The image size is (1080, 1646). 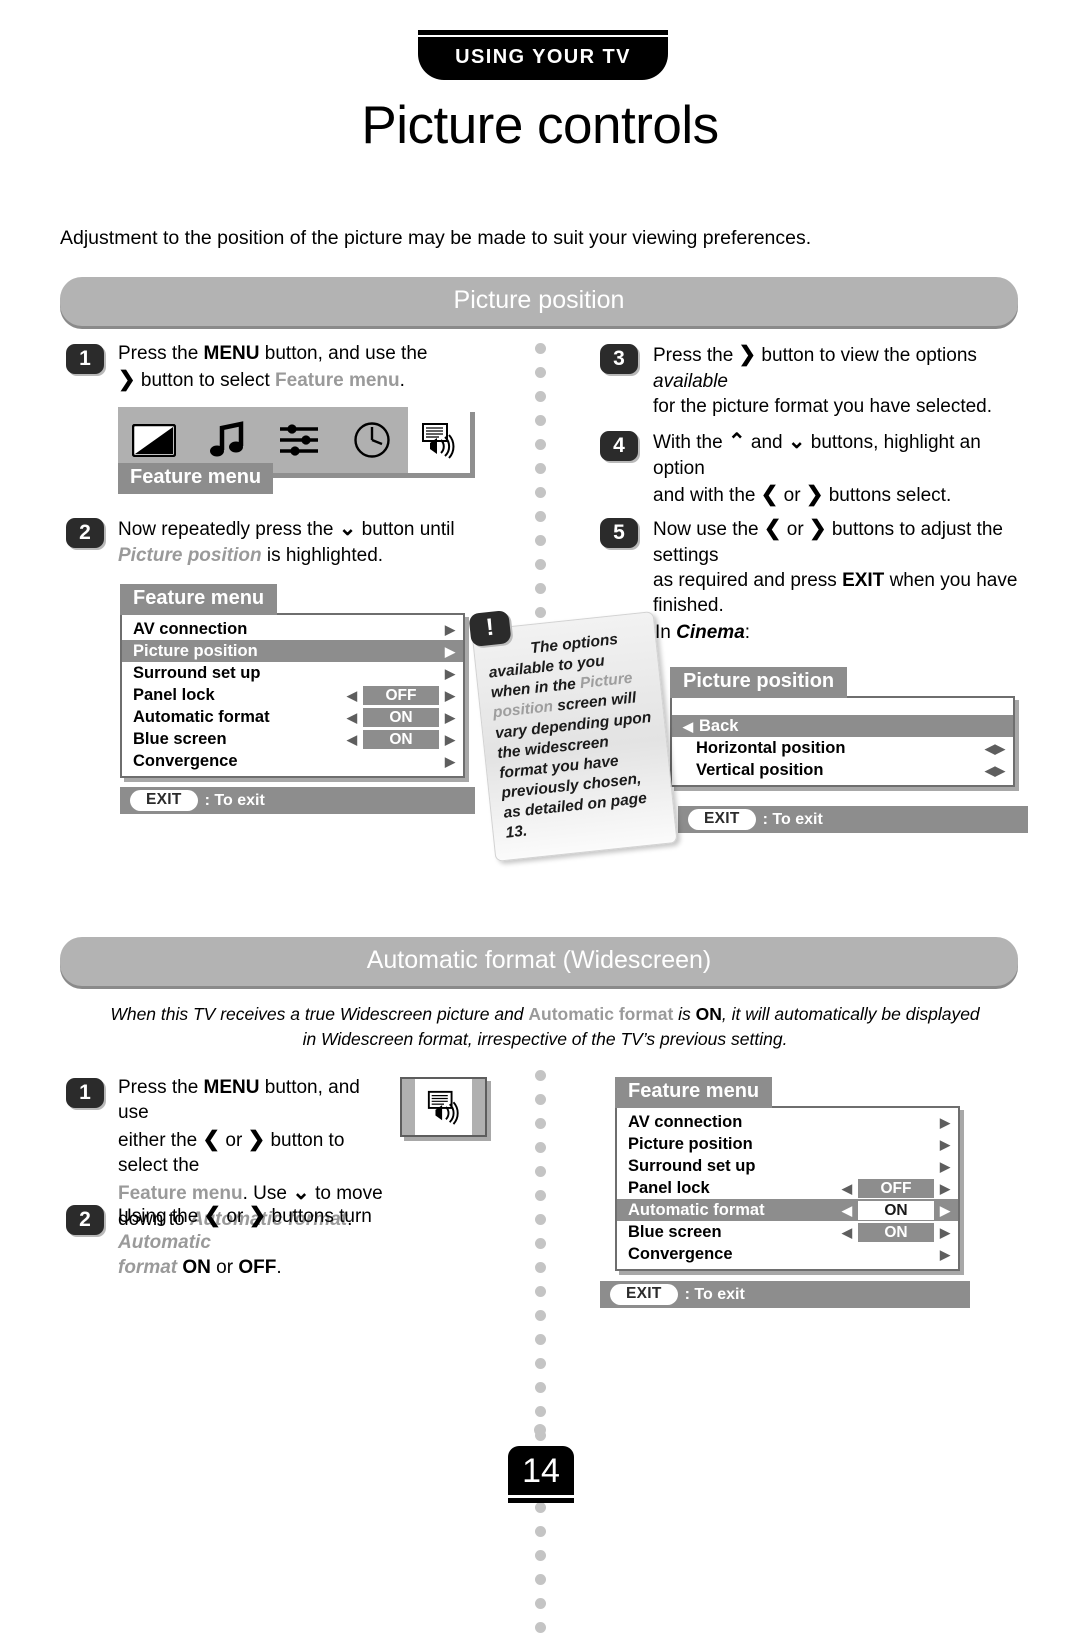 I want to click on step1-l2c: ., so click(x=402, y=381).